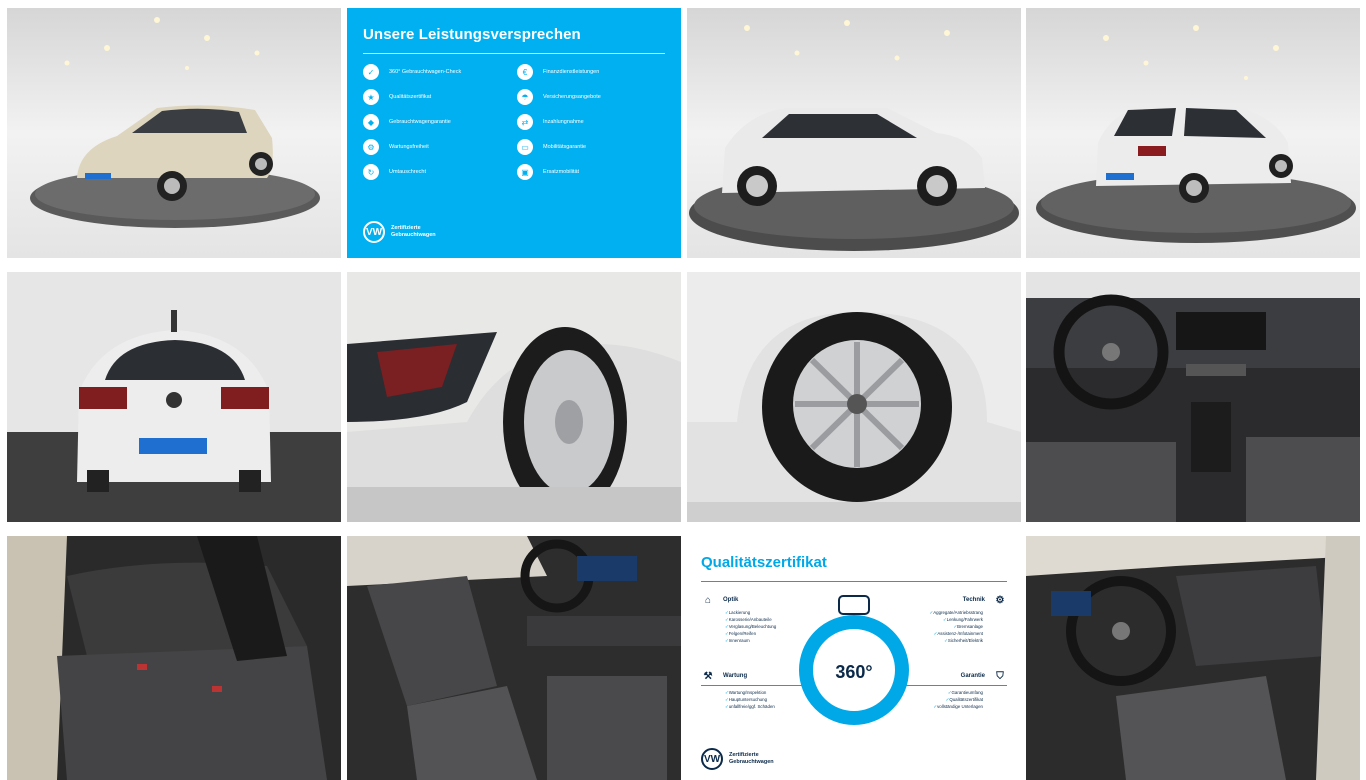  Describe the element at coordinates (371, 122) in the screenshot. I see `shield-icon: ◆` at that location.